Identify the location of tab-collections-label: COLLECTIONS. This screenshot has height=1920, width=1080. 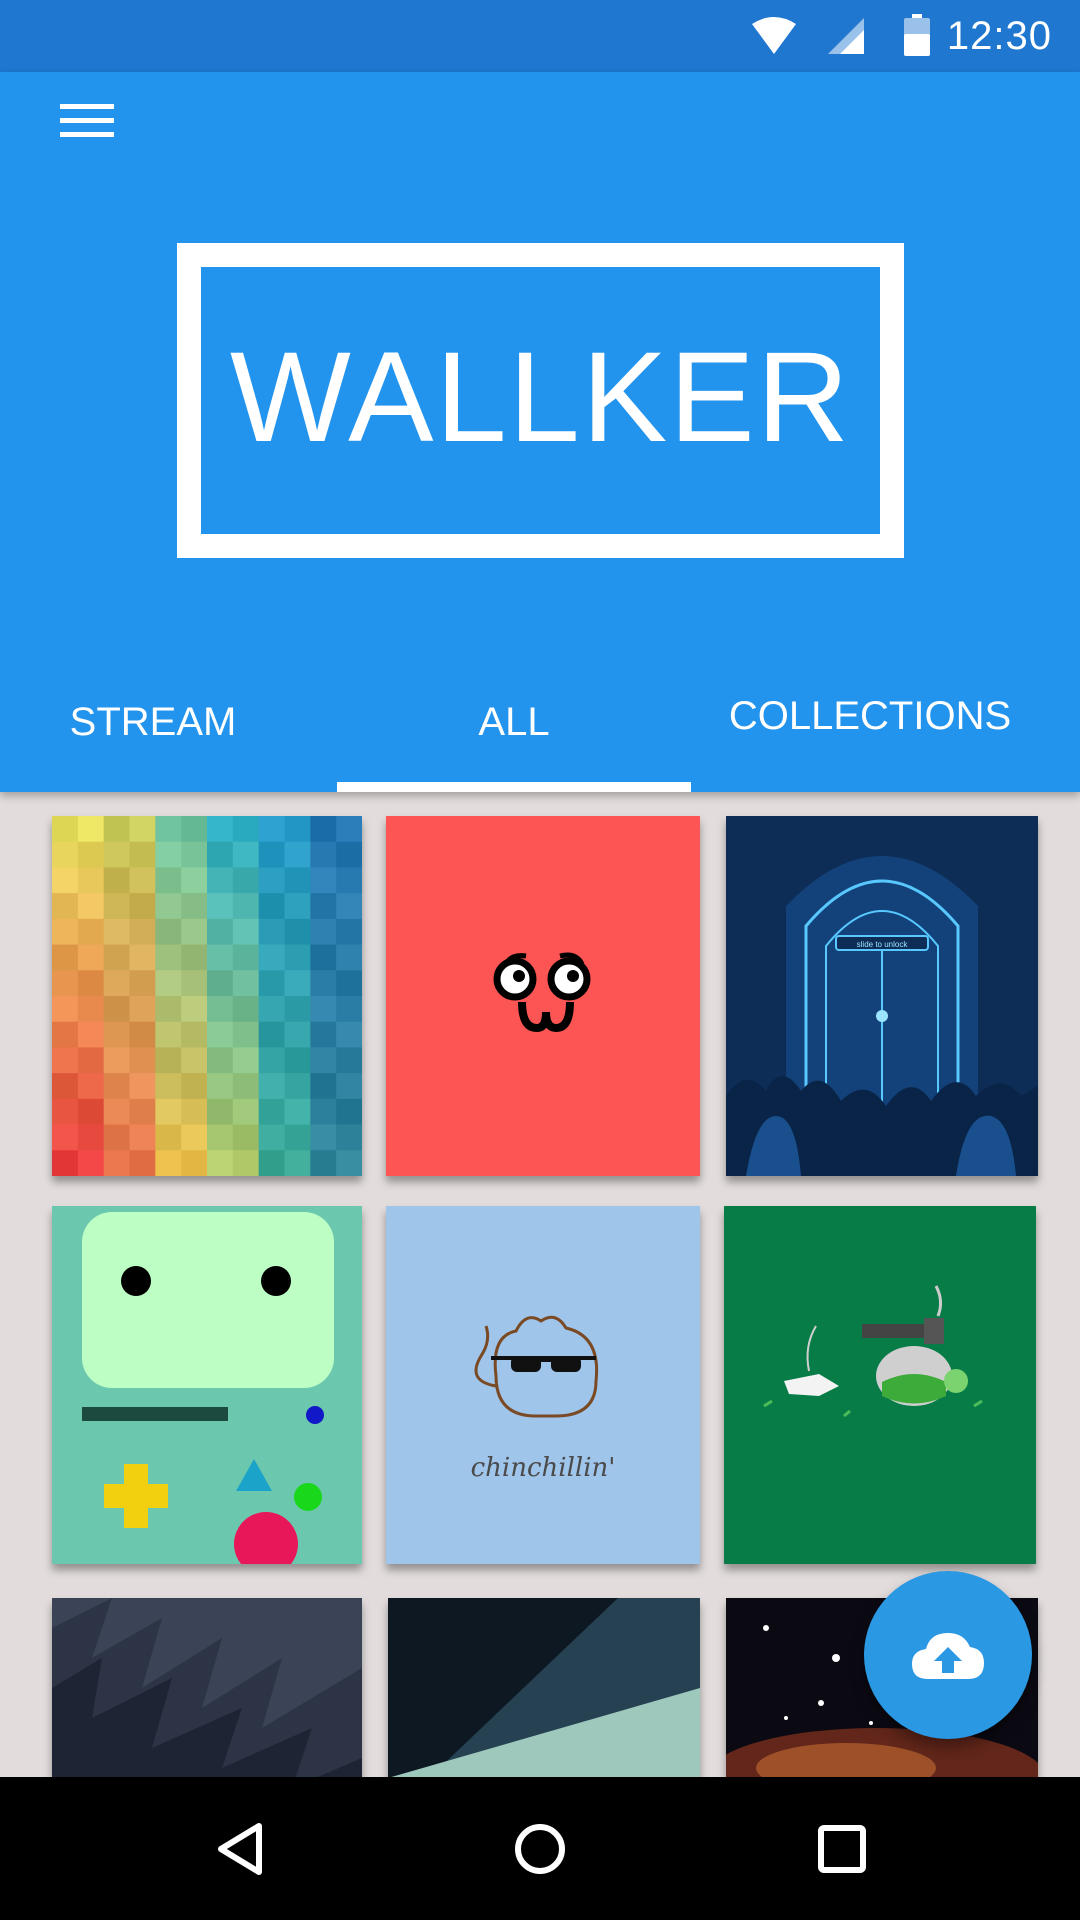
(870, 715).